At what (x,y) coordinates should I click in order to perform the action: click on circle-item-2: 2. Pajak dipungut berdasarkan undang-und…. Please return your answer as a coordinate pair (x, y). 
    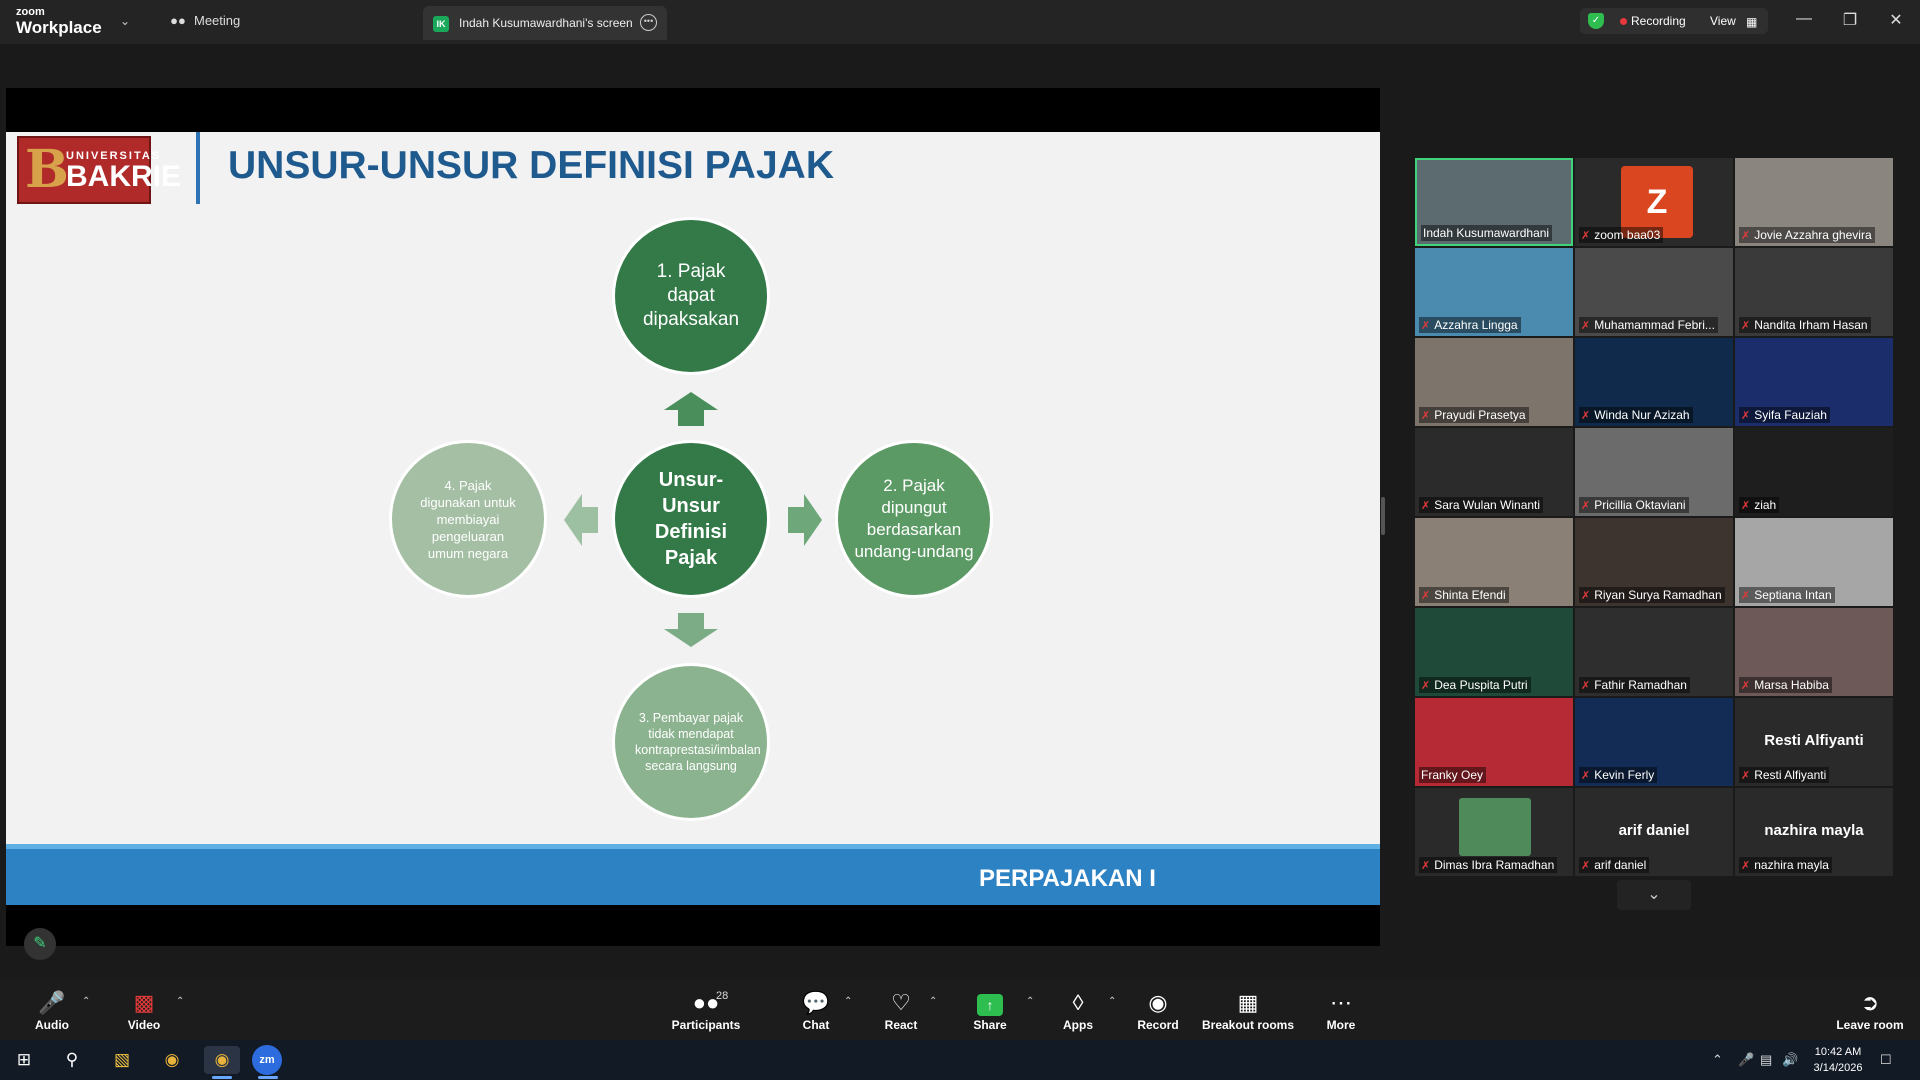
    Looking at the image, I should click on (914, 519).